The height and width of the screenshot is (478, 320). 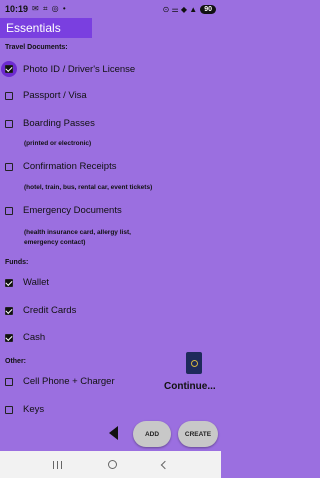 What do you see at coordinates (110, 9) in the screenshot?
I see `status-bar: 10:19 ✉ ⌗ ◎ • ⊙ ⚌ ◆ ▲ 90` at bounding box center [110, 9].